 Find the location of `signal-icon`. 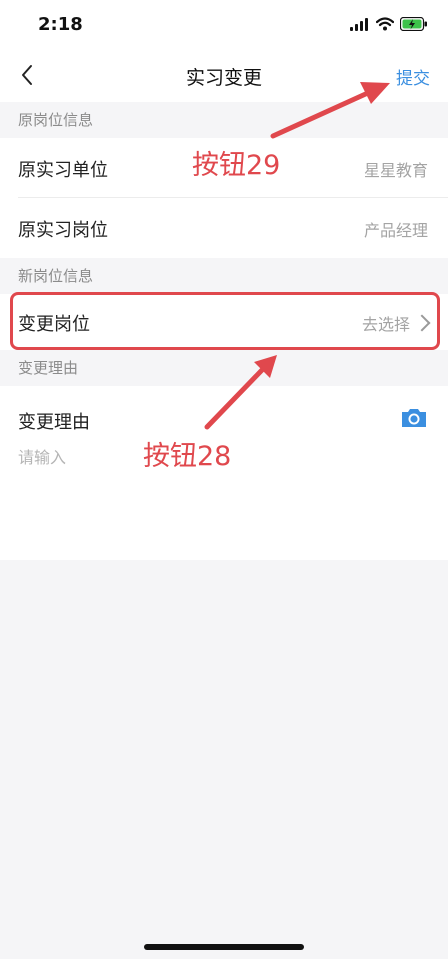

signal-icon is located at coordinates (359, 24).